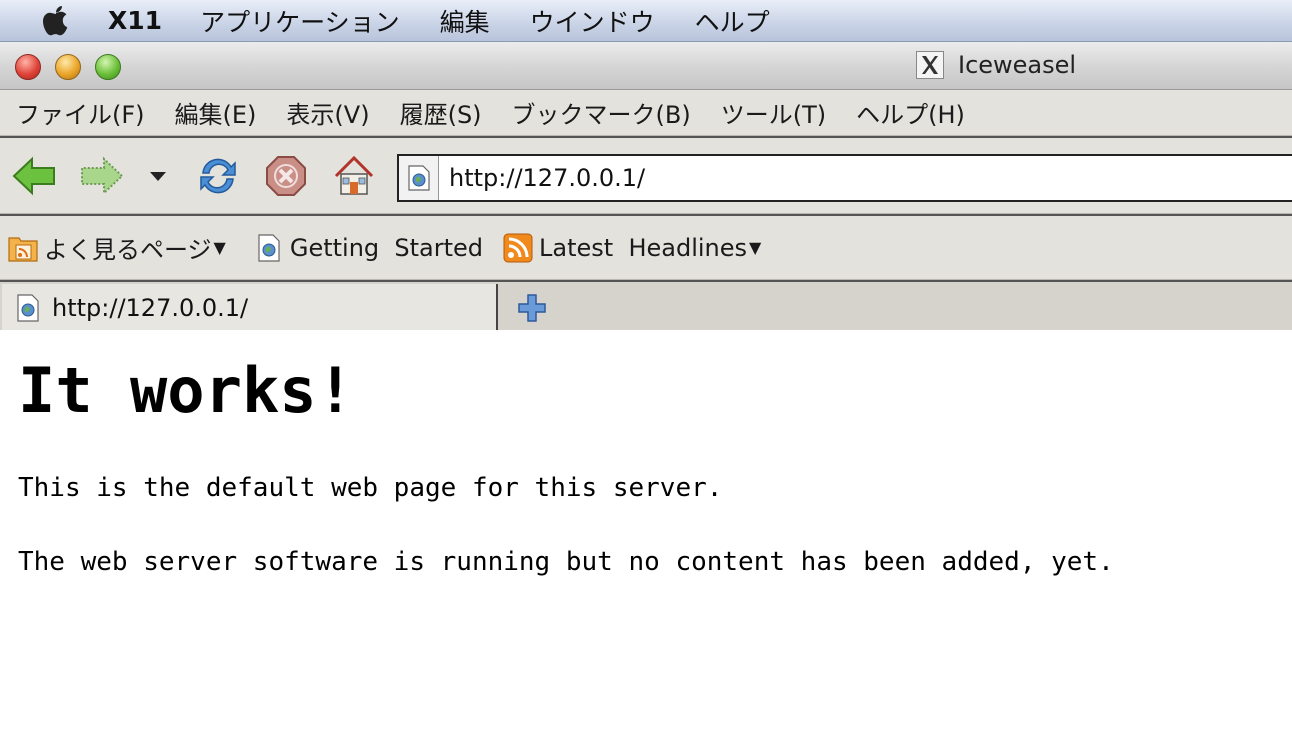 The width and height of the screenshot is (1292, 732). I want to click on back-arrow-icon, so click(33, 176).